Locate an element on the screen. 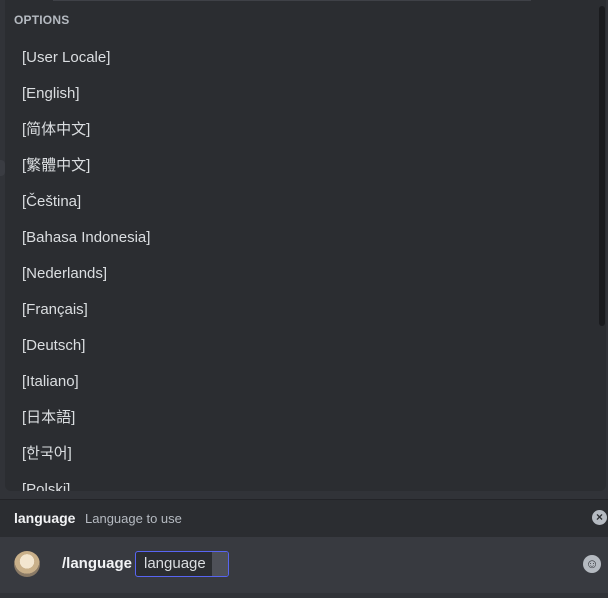  close-icon: × is located at coordinates (599, 517).